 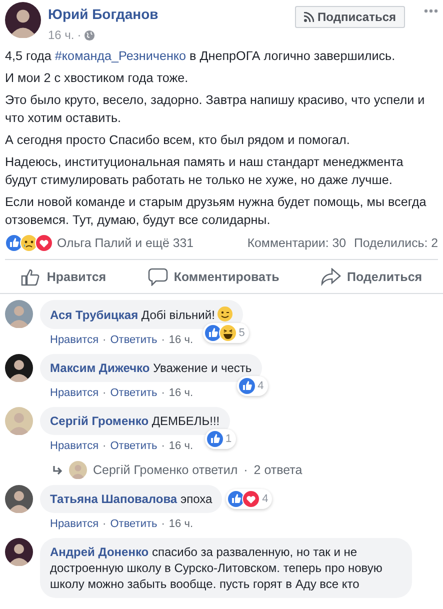 I want to click on commenter-name: Сергій Громенко, so click(x=99, y=421).